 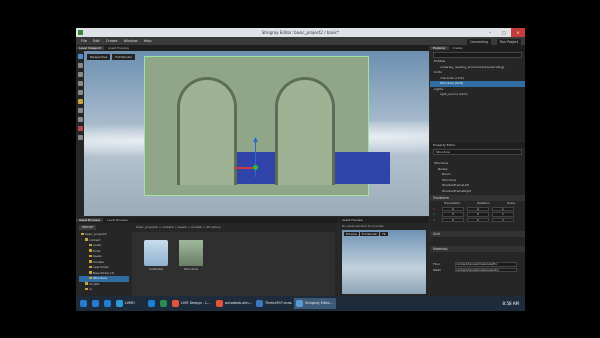 What do you see at coordinates (80, 74) in the screenshot?
I see `rotate-tool-icon` at bounding box center [80, 74].